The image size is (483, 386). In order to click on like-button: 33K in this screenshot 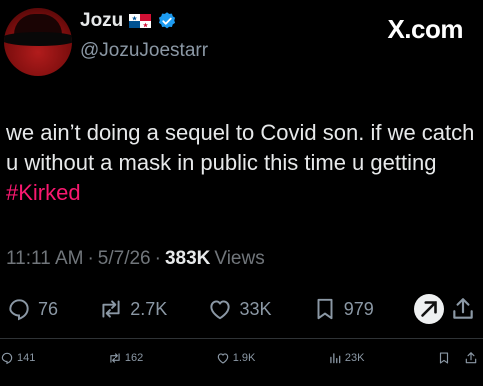, I will do `click(239, 309)`.